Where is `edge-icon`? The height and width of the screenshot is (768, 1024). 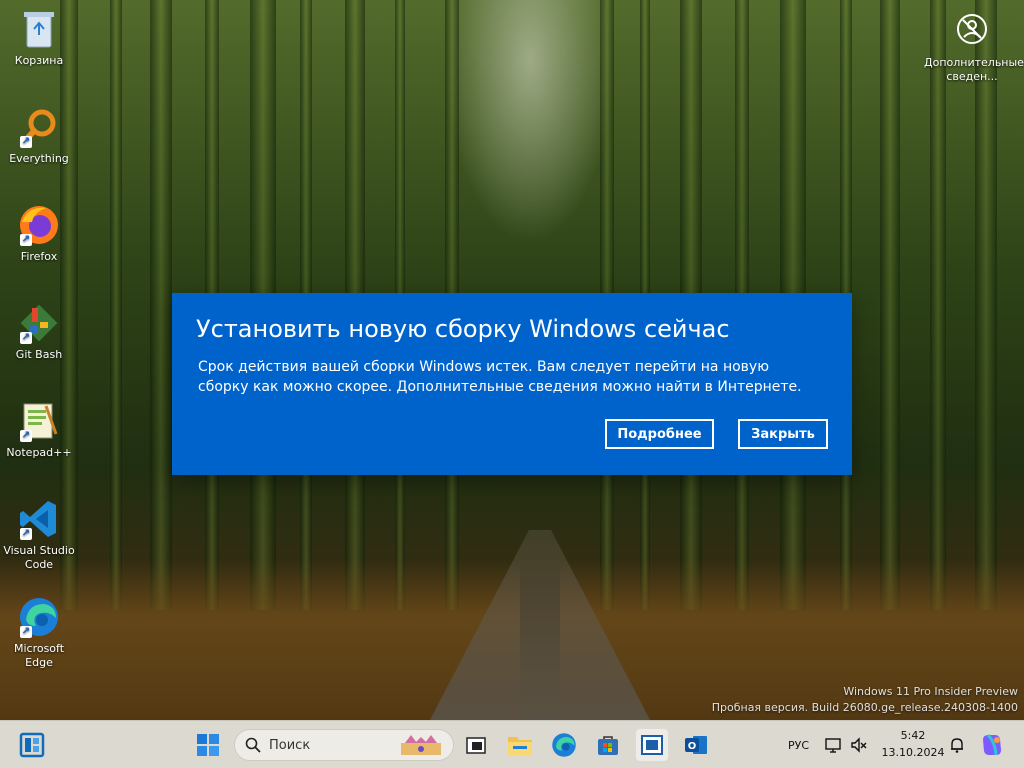 edge-icon is located at coordinates (564, 745).